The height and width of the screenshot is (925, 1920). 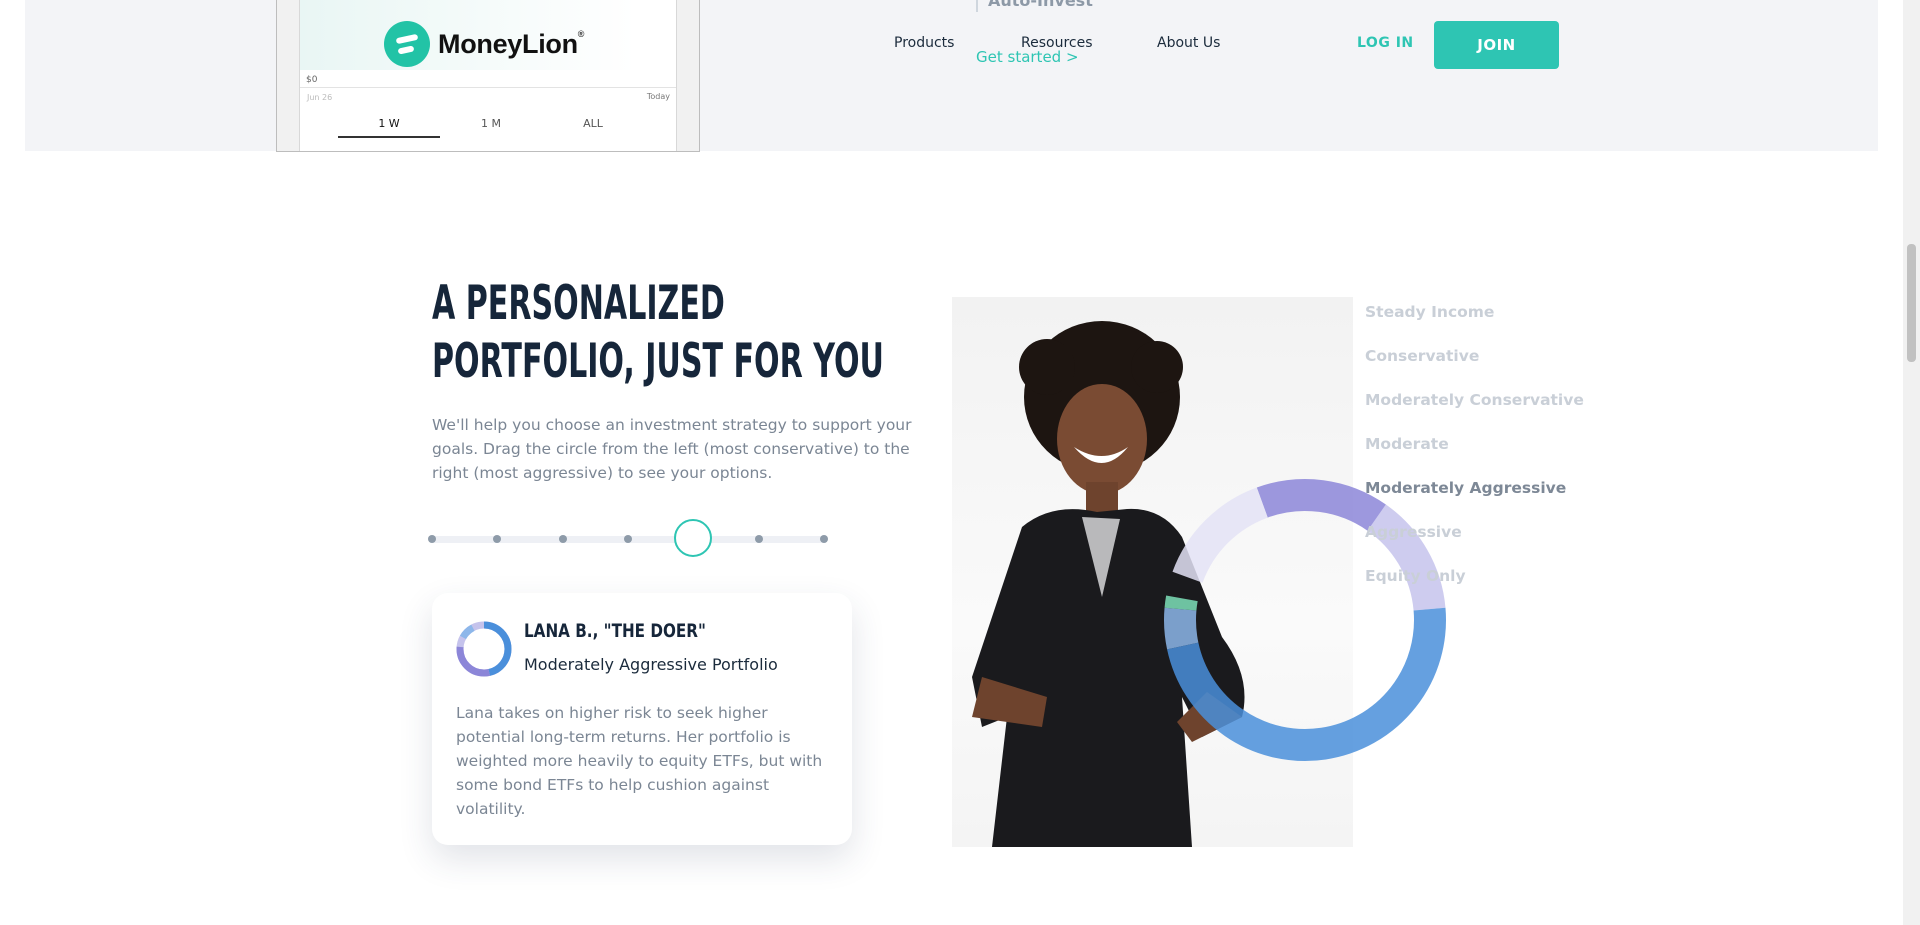 What do you see at coordinates (1474, 366) in the screenshot?
I see `option-conservative: Conservative` at bounding box center [1474, 366].